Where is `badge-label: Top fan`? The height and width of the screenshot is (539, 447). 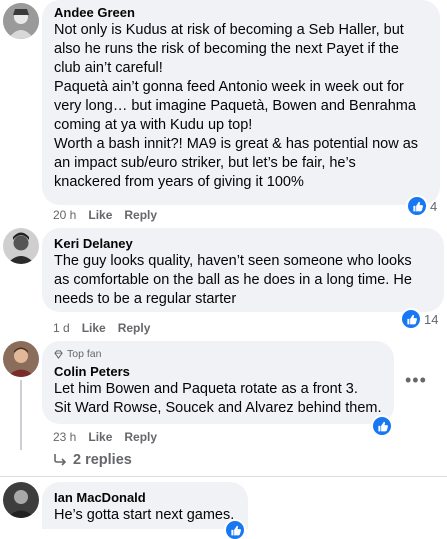
badge-label: Top fan is located at coordinates (84, 354).